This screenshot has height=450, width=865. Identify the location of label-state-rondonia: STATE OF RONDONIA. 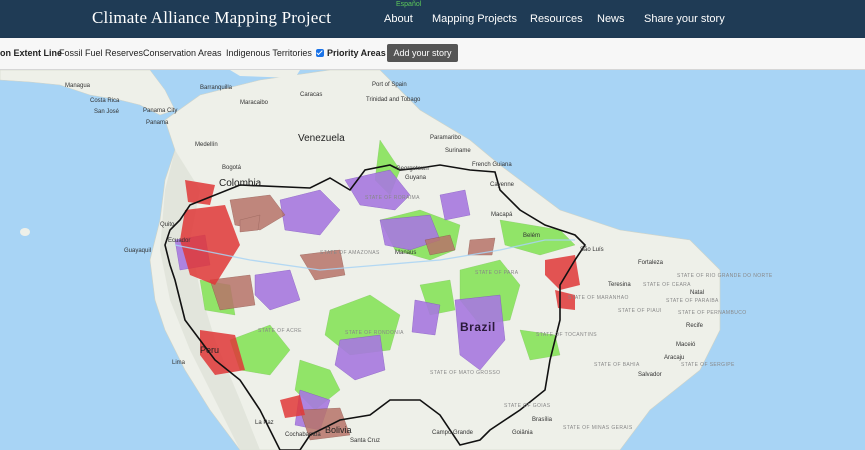
(374, 333).